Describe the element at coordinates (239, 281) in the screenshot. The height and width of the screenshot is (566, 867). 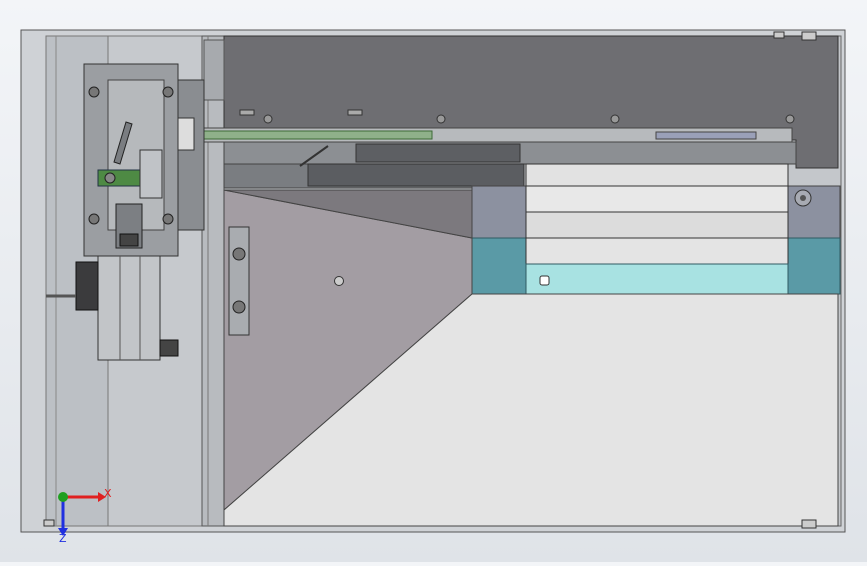
I see `slot-bracket` at that location.